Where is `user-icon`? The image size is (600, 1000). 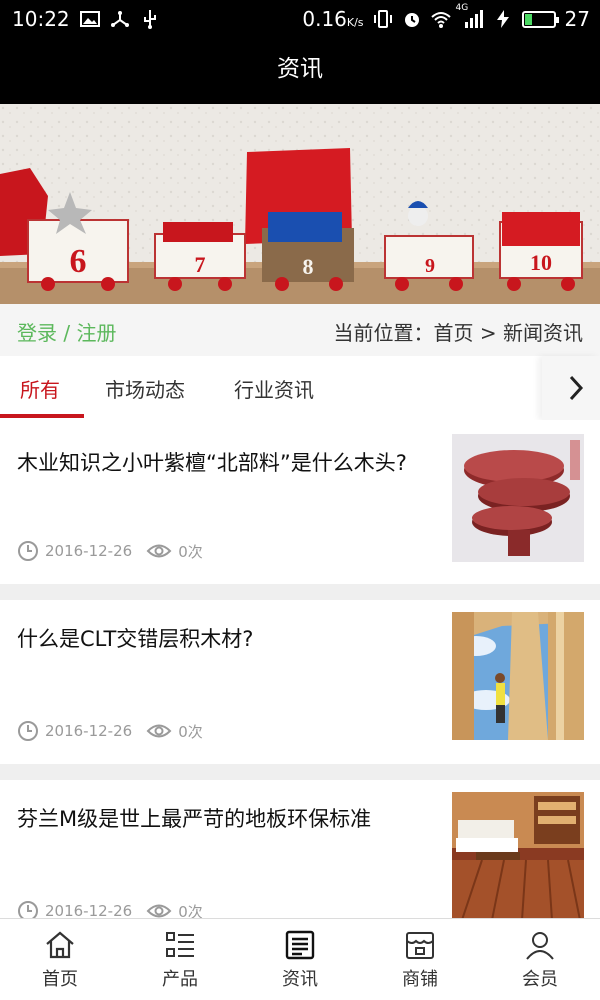 user-icon is located at coordinates (540, 946).